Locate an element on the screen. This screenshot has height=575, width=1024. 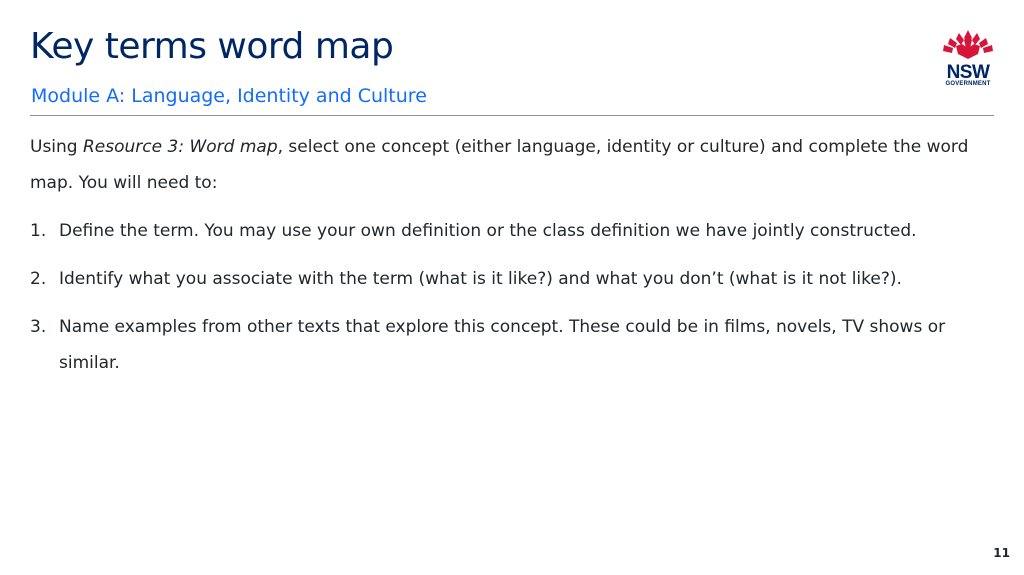
resource-reference: Resource 3: Word map is located at coordinates (180, 147).